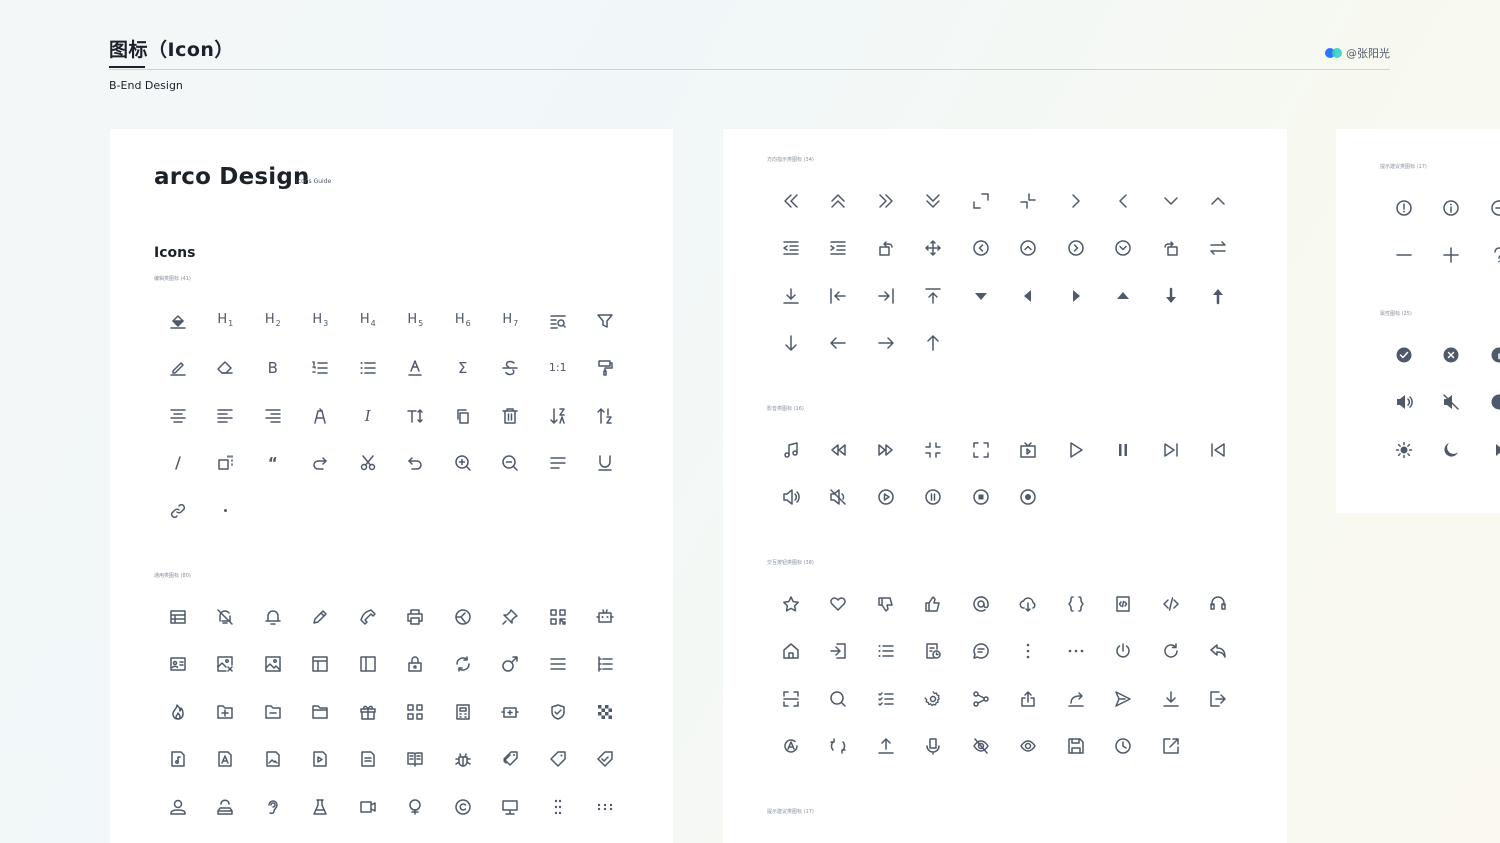 This screenshot has height=843, width=1500. I want to click on cloud-download-icon, so click(1028, 604).